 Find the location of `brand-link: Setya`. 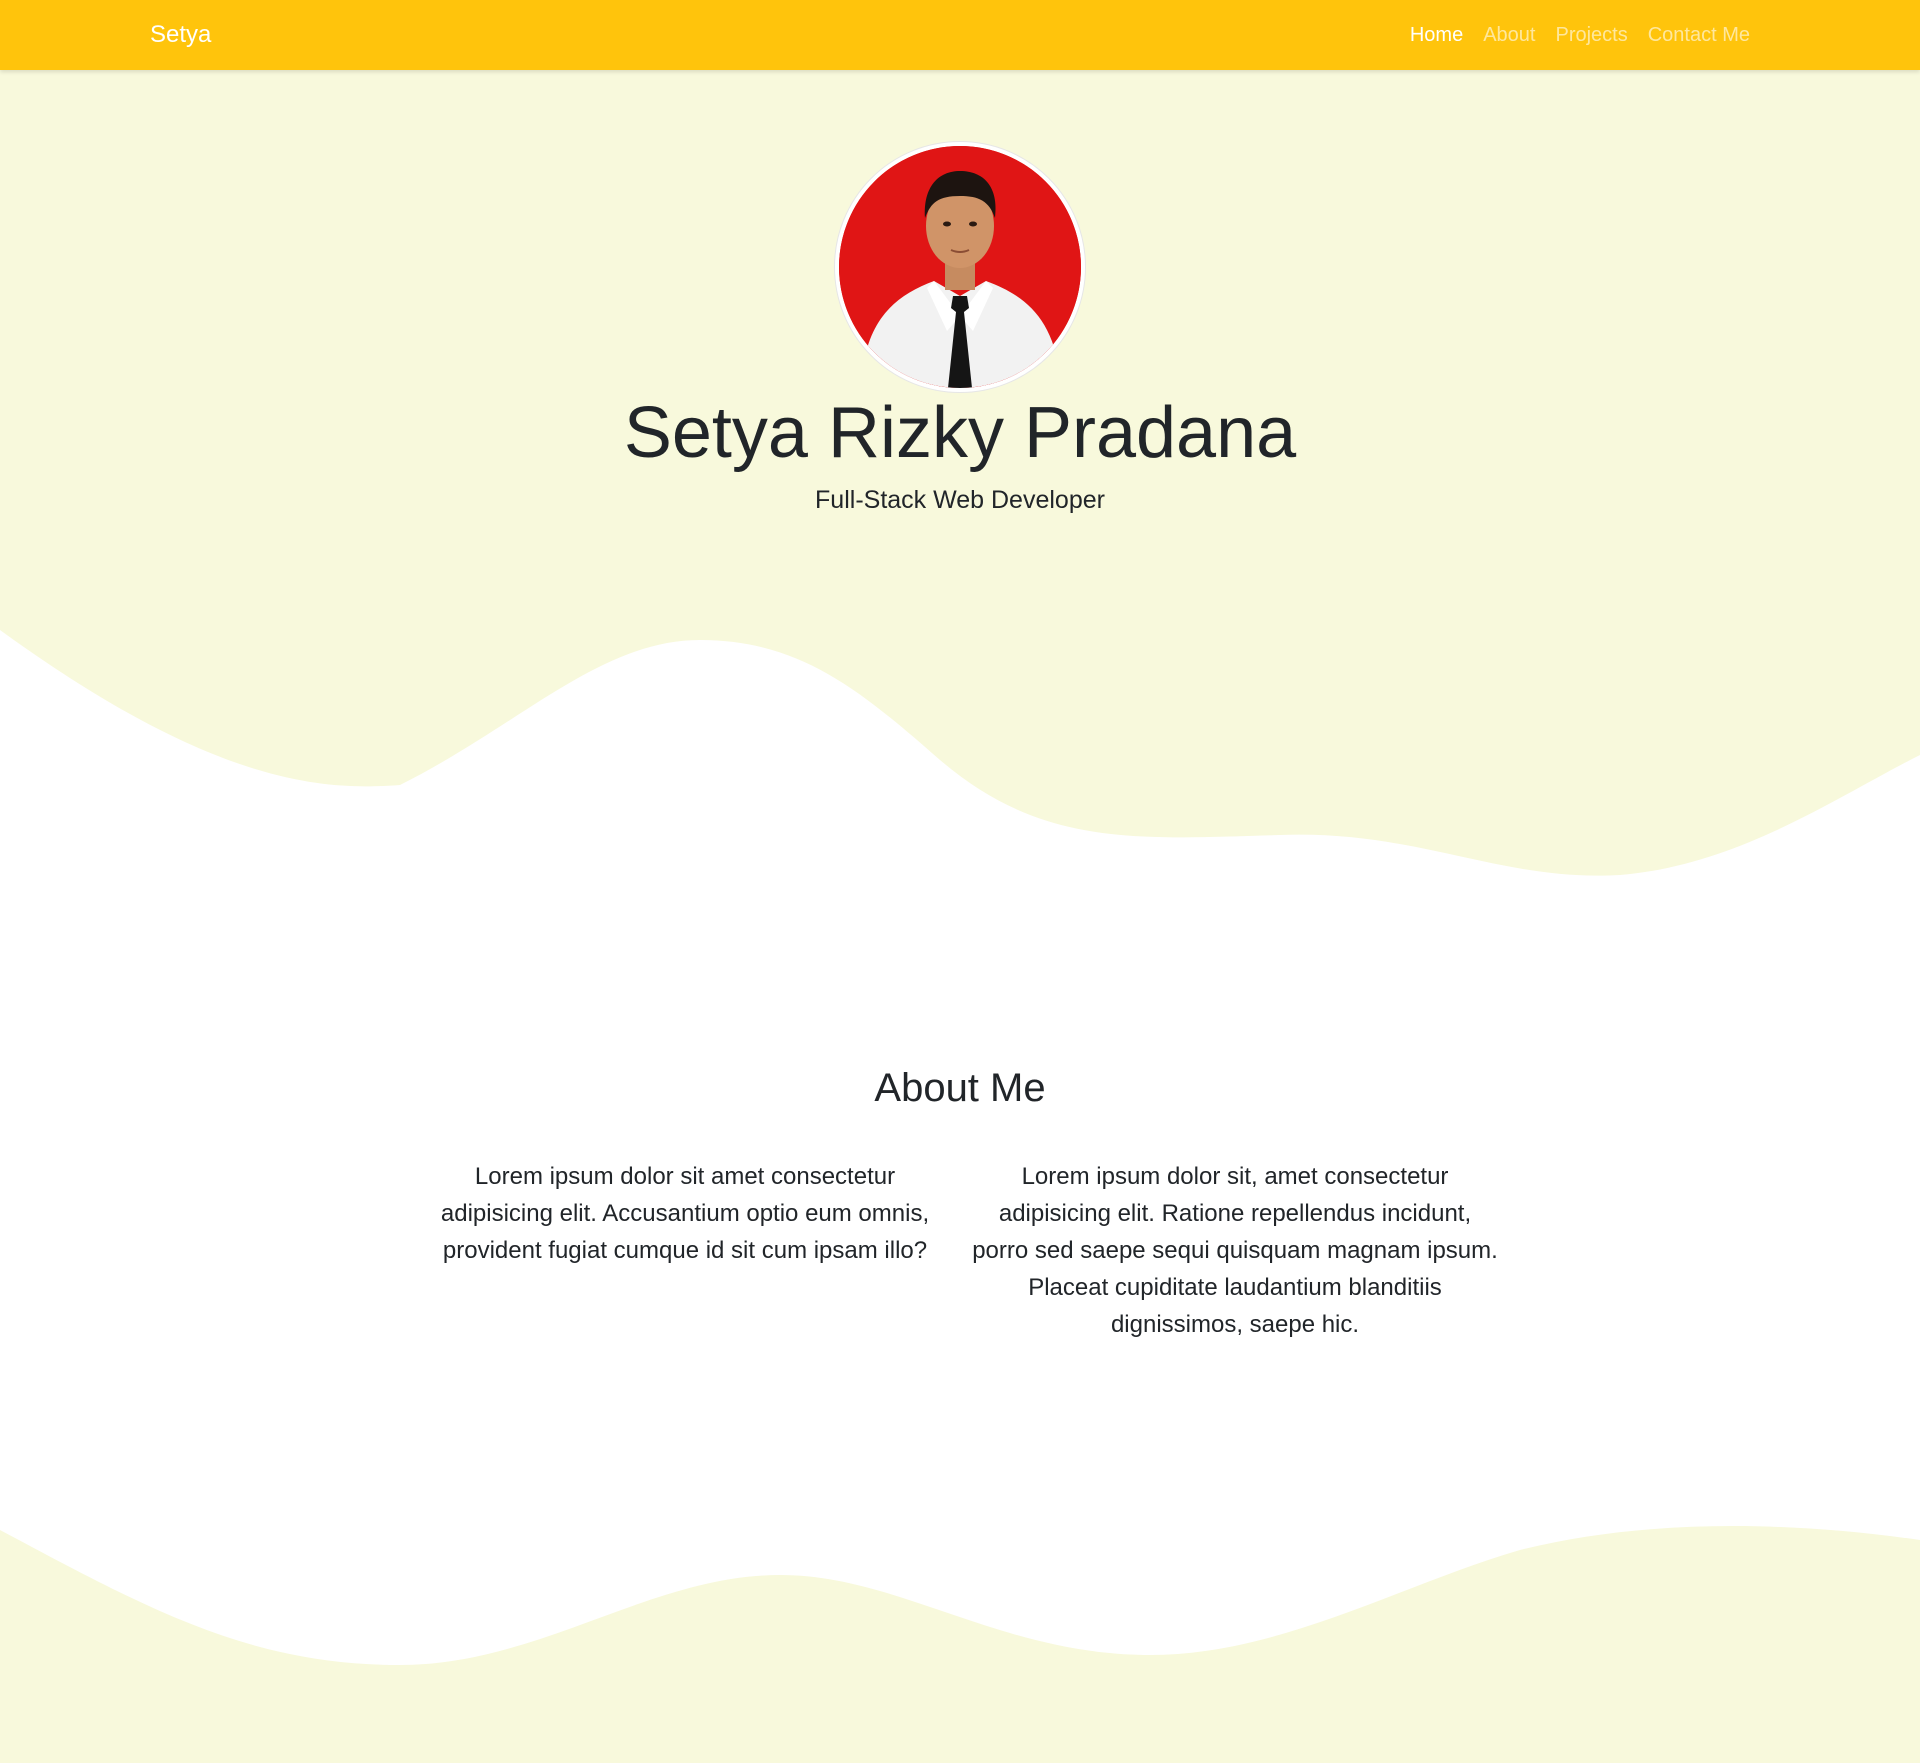

brand-link: Setya is located at coordinates (180, 35).